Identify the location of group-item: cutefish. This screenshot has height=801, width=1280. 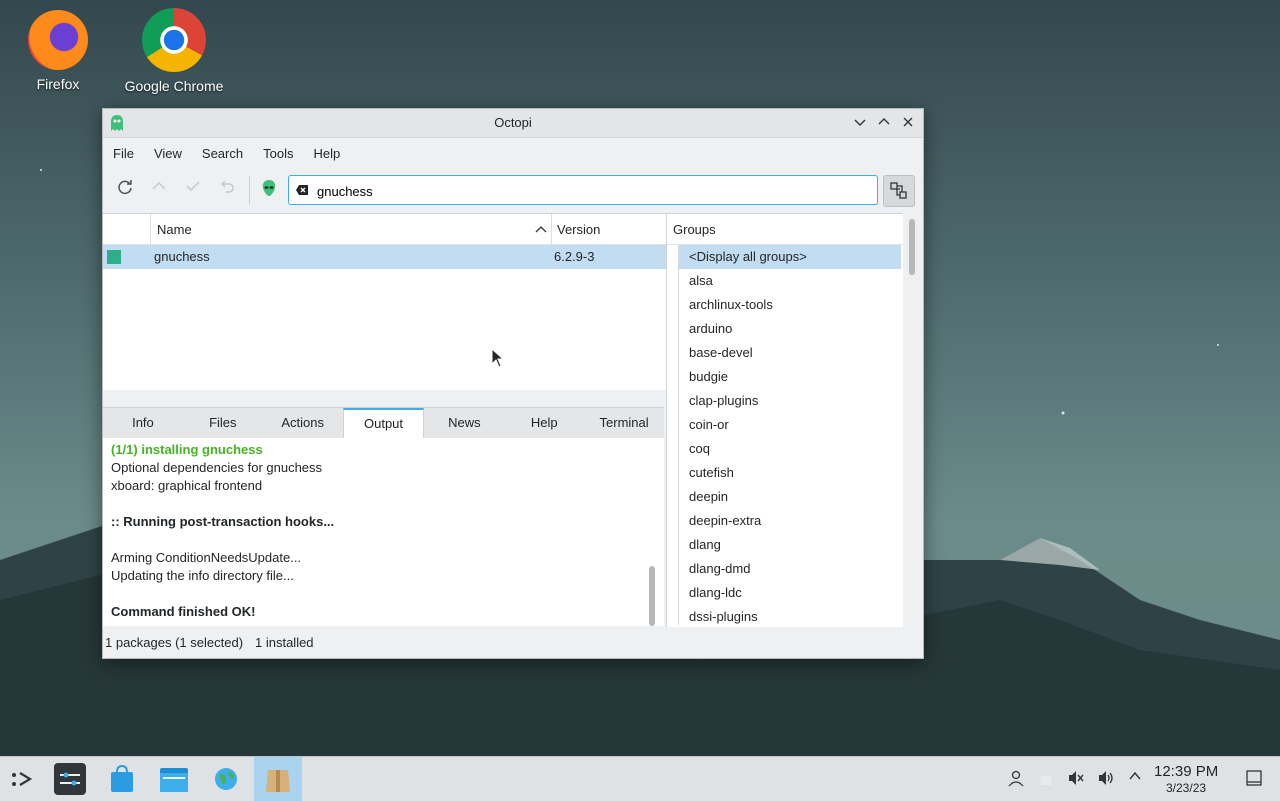
(711, 473).